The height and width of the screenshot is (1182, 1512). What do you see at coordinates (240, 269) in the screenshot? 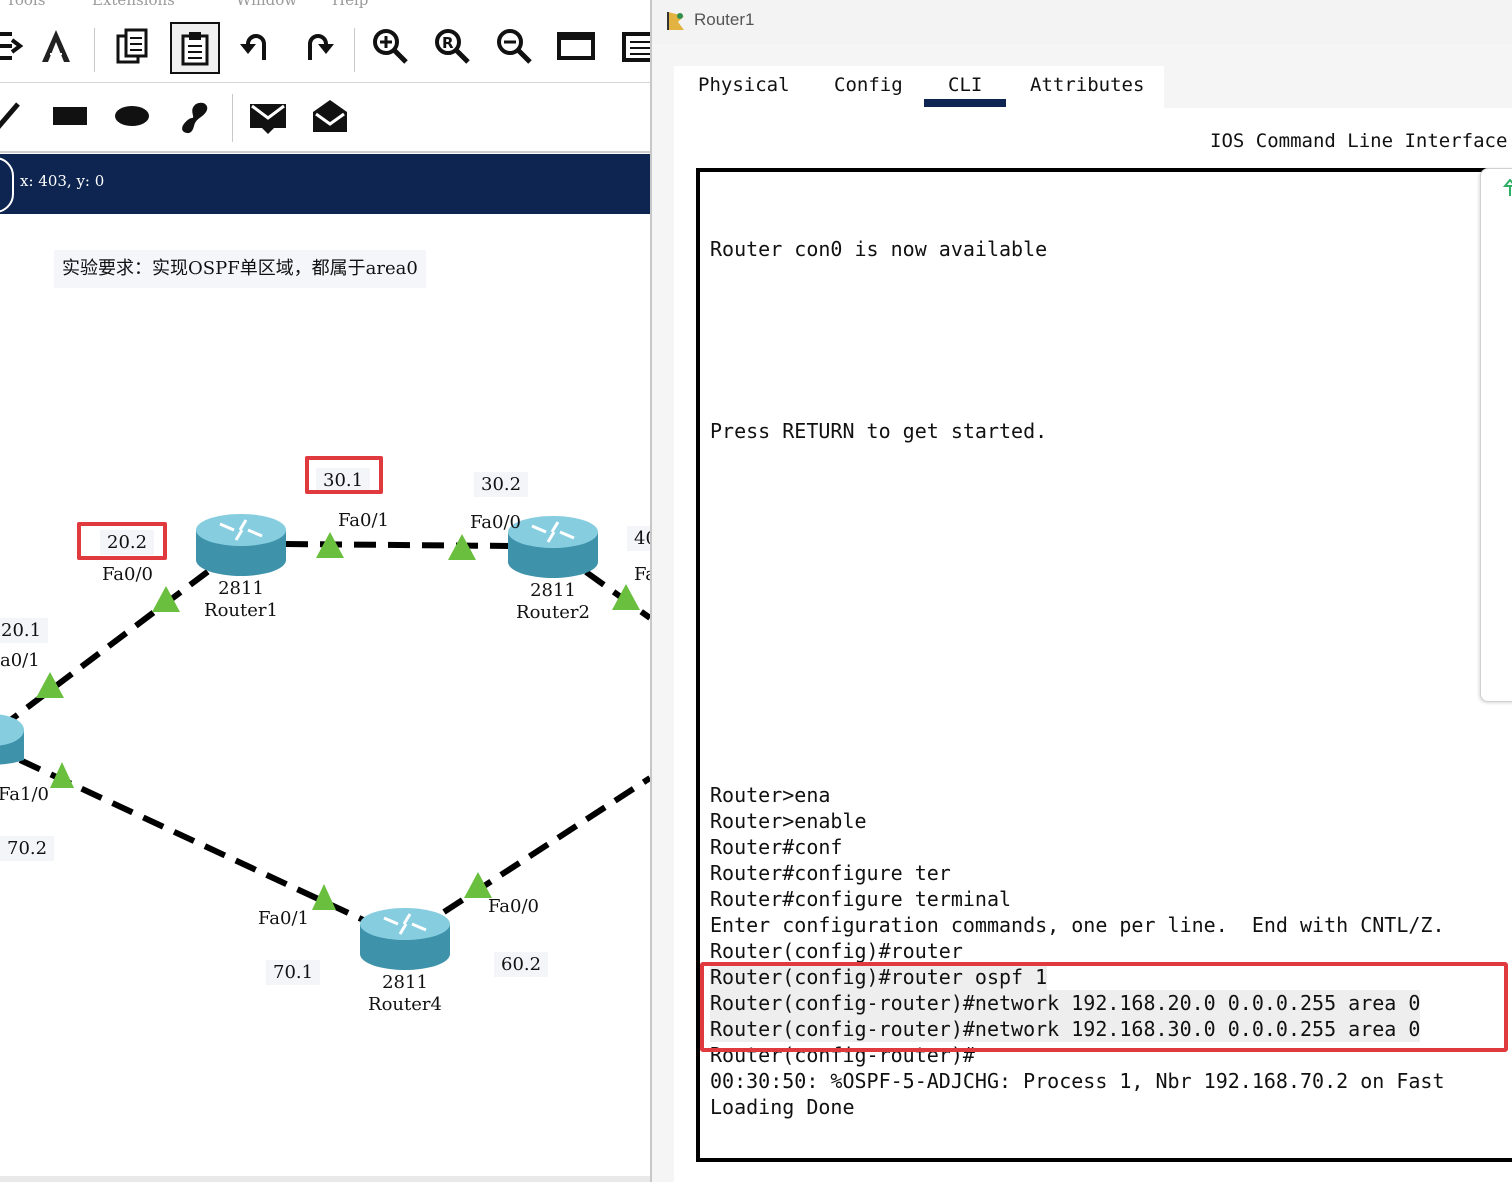
I see `requirement-note: 实验要求：实现OSPF单区域，都属于area0` at bounding box center [240, 269].